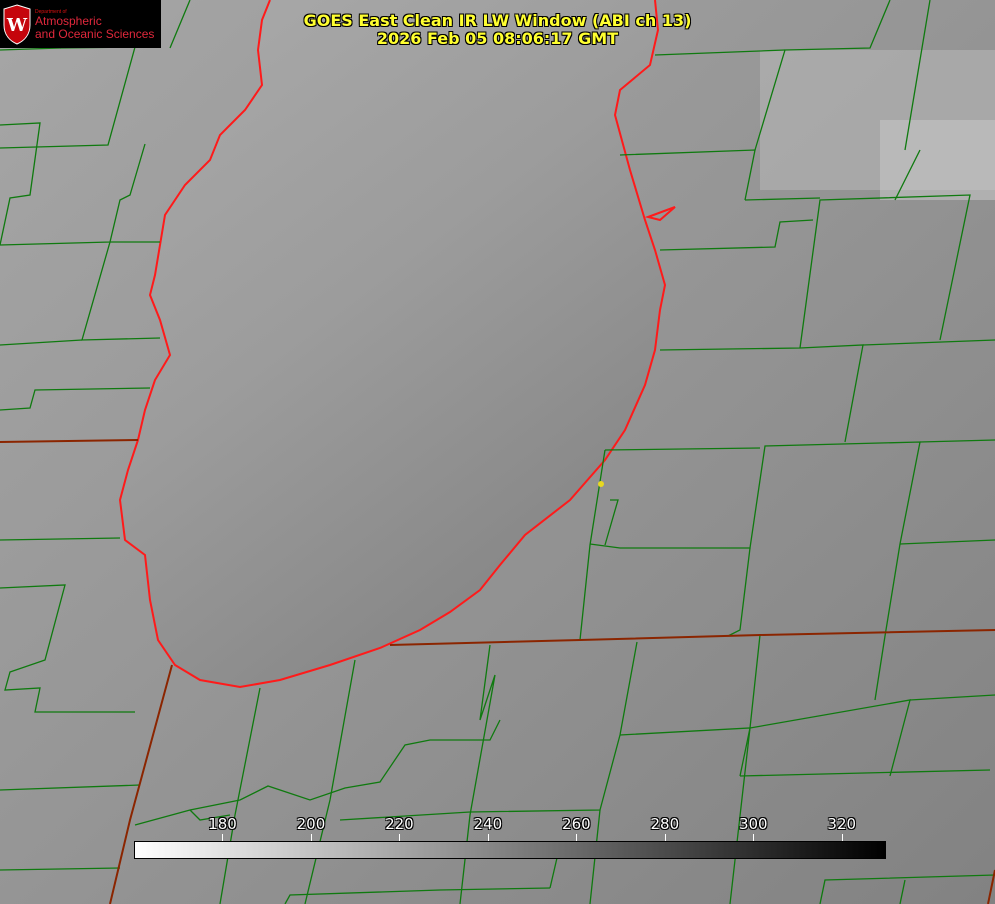 Image resolution: width=995 pixels, height=904 pixels. Describe the element at coordinates (753, 824) in the screenshot. I see `colorbar-tick-label: 300` at that location.